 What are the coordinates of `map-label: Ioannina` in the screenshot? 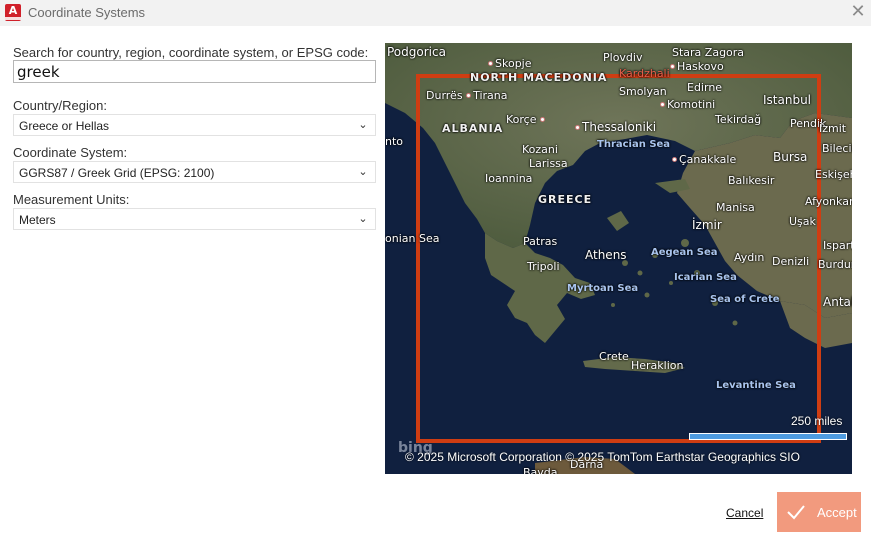 It's located at (509, 178).